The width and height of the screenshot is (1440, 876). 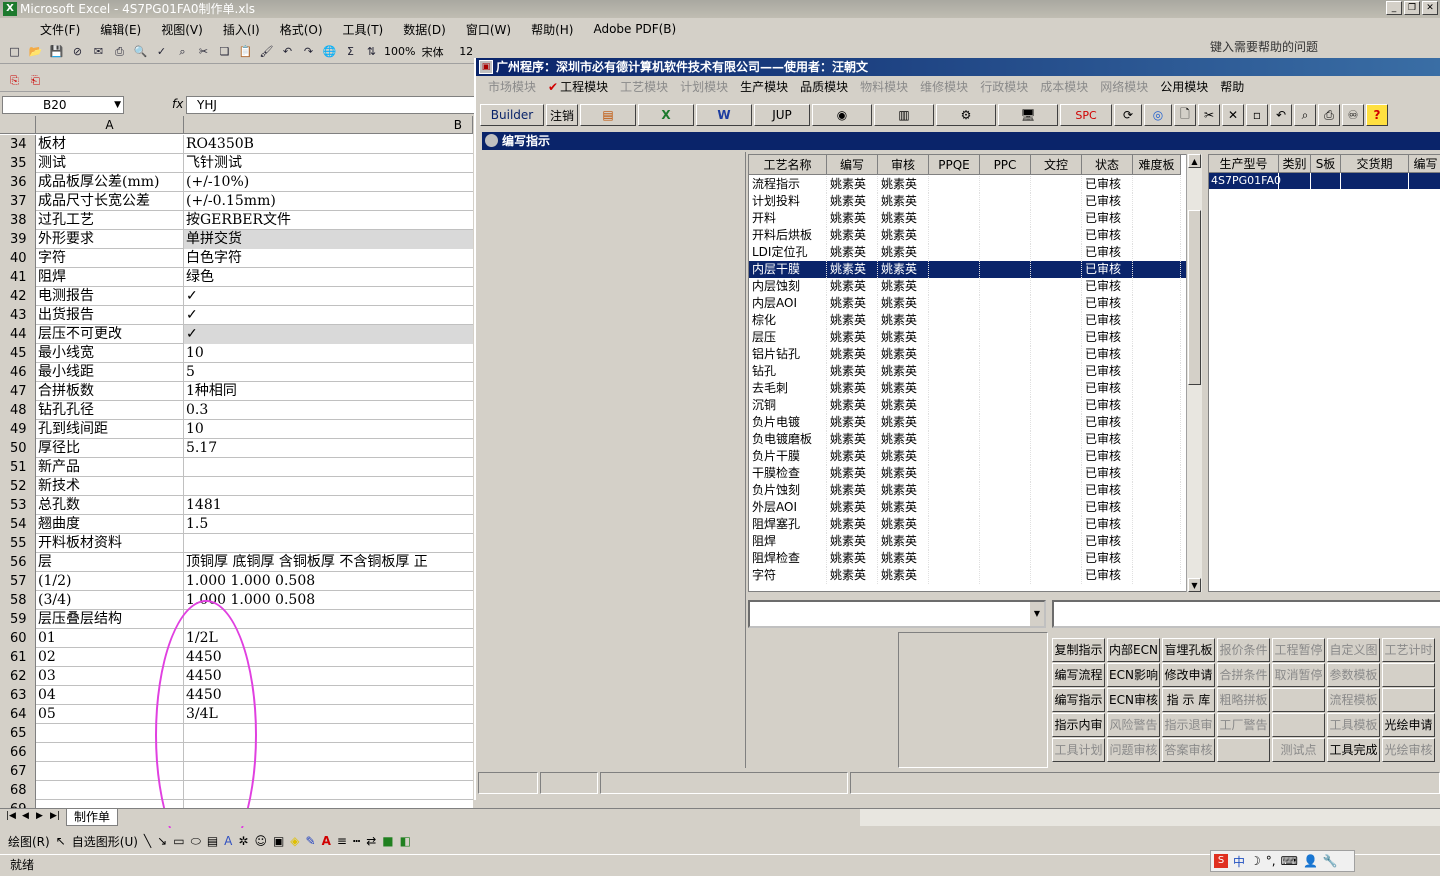 What do you see at coordinates (110, 619) in the screenshot?
I see `cell-a: 层压叠层结构` at bounding box center [110, 619].